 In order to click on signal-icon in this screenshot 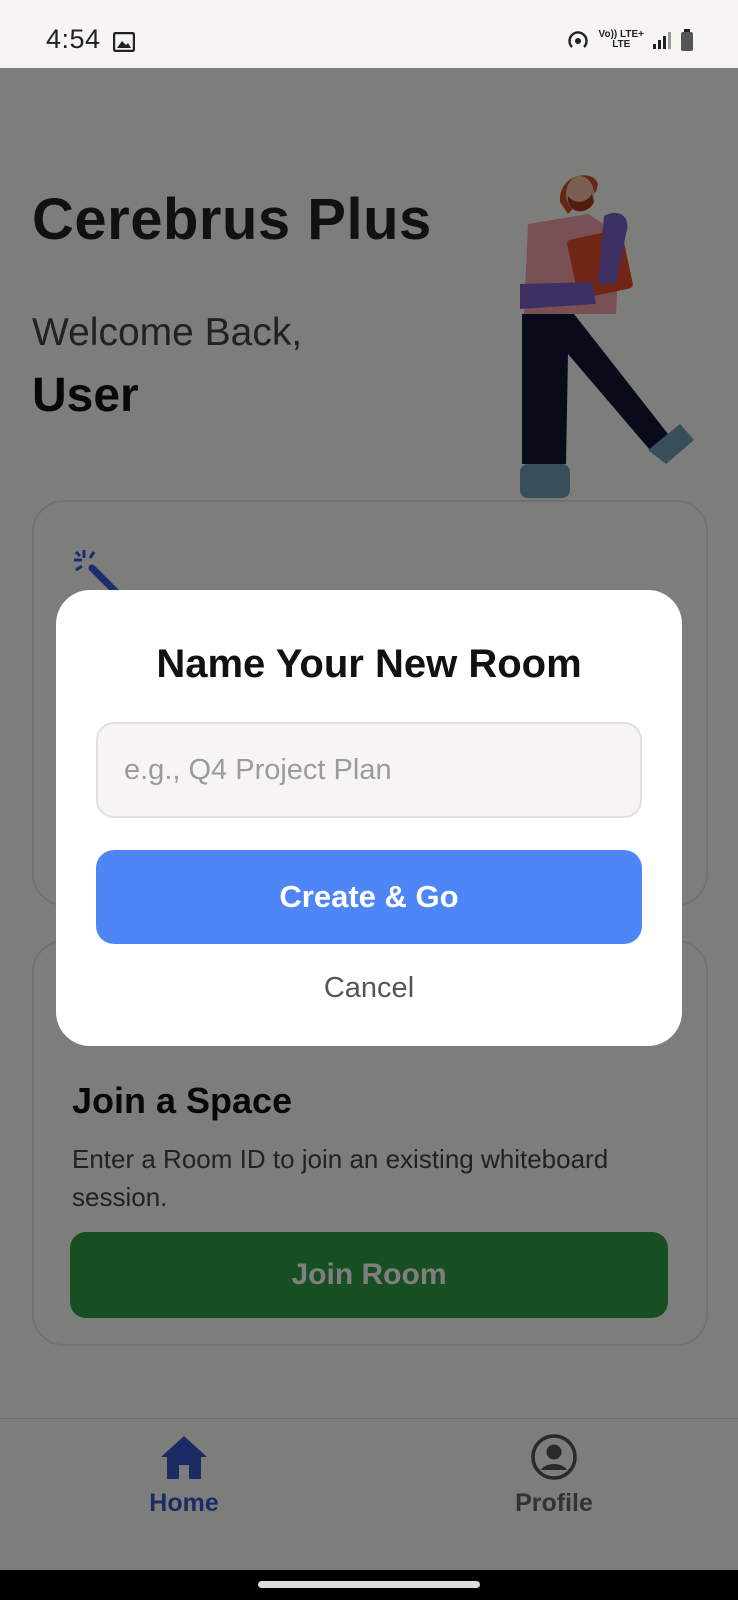, I will do `click(662, 40)`.